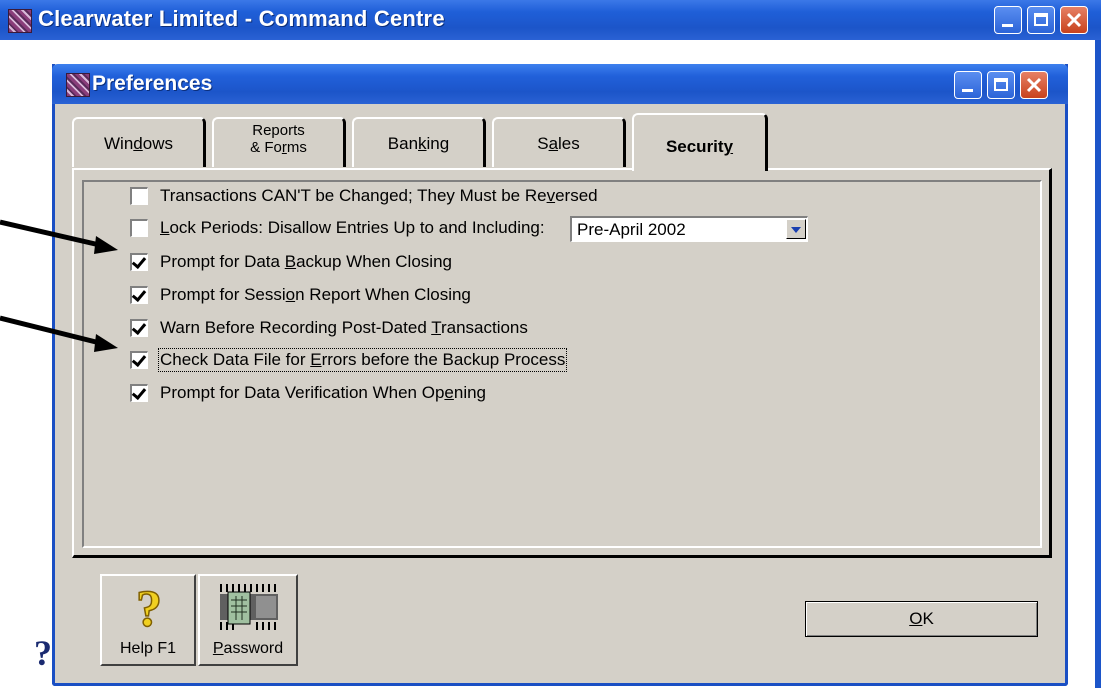  I want to click on checkbox-post-dated, so click(139, 328).